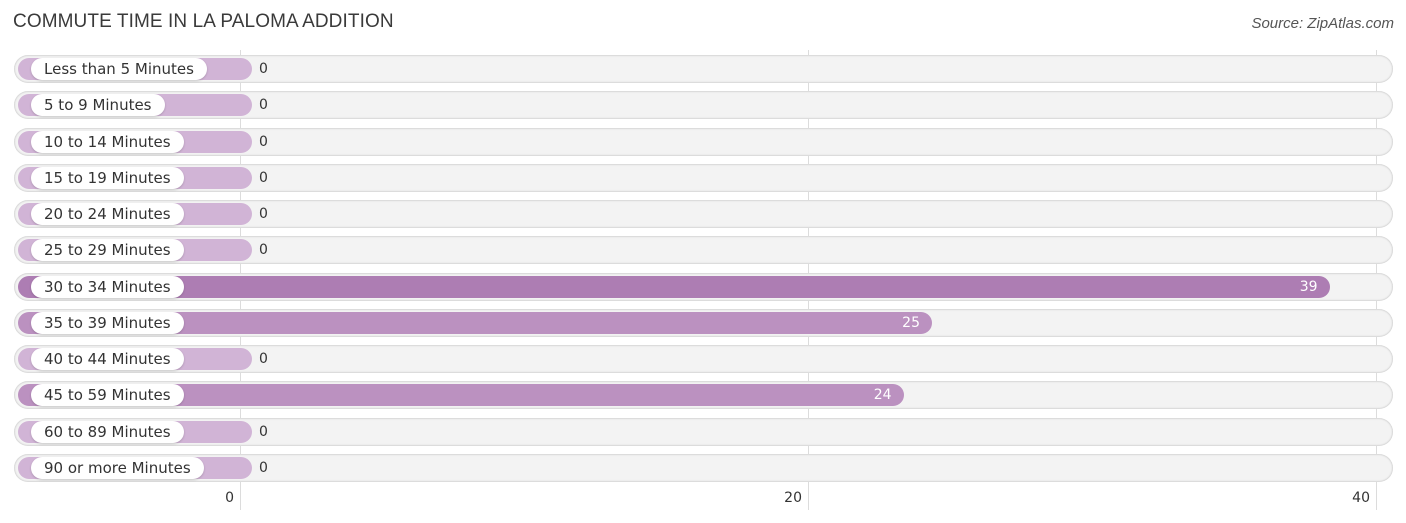  I want to click on category-label: 30 to 34 Minutes, so click(107, 286).